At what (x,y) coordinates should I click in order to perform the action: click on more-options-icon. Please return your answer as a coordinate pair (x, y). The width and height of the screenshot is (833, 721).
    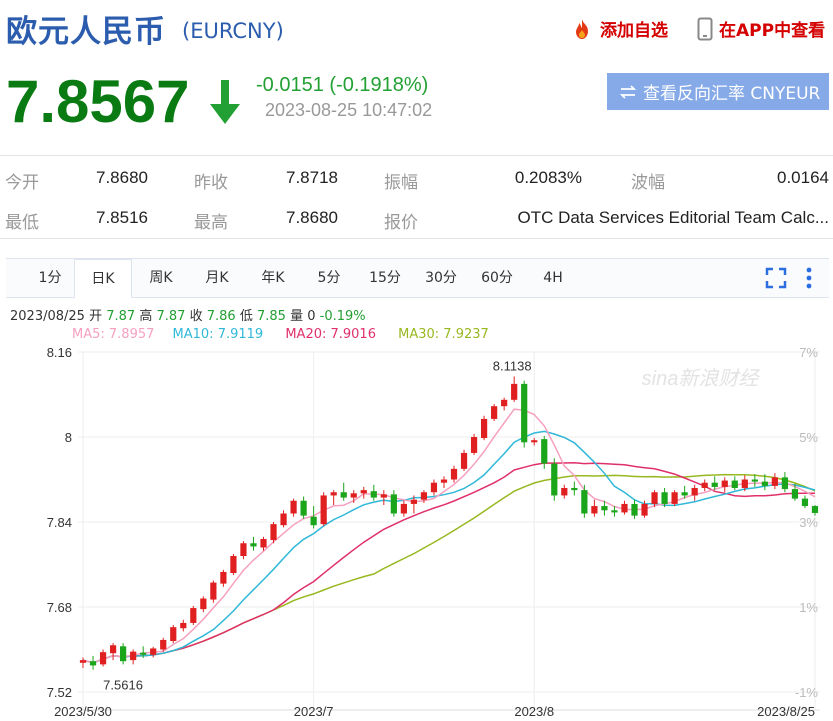
    Looking at the image, I should click on (809, 278).